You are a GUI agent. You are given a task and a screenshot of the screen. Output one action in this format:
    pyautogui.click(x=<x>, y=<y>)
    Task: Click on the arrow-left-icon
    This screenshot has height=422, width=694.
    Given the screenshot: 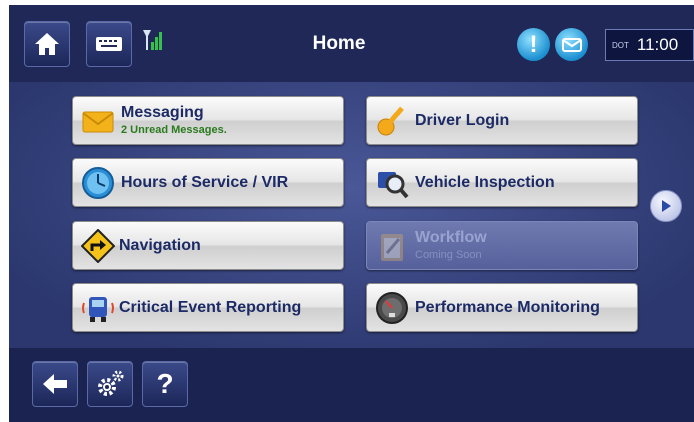 What is the action you would take?
    pyautogui.click(x=55, y=384)
    